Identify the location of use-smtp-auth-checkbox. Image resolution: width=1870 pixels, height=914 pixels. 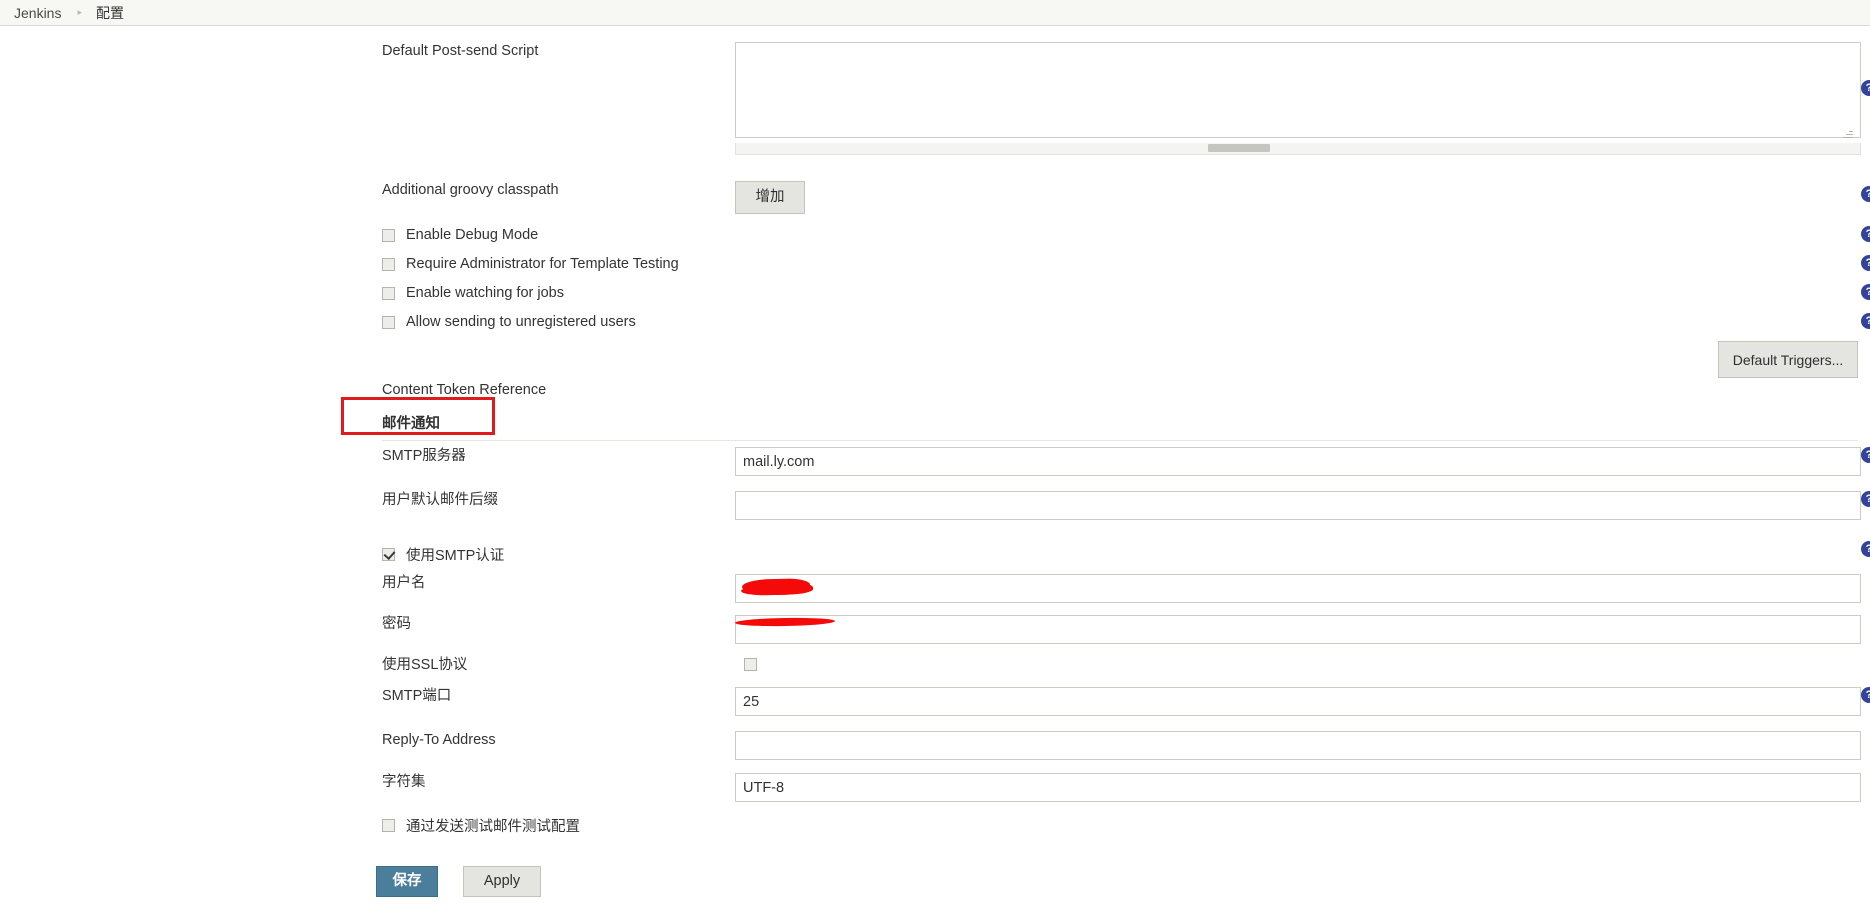
(388, 554).